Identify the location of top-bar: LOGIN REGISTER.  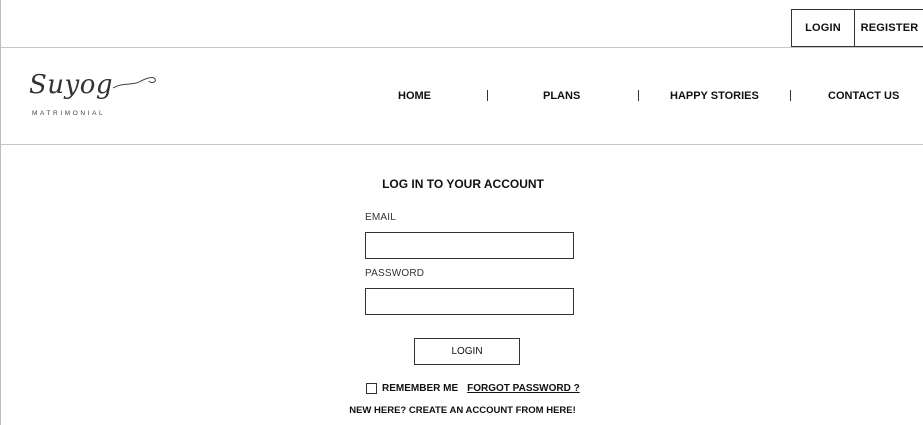
(462, 24).